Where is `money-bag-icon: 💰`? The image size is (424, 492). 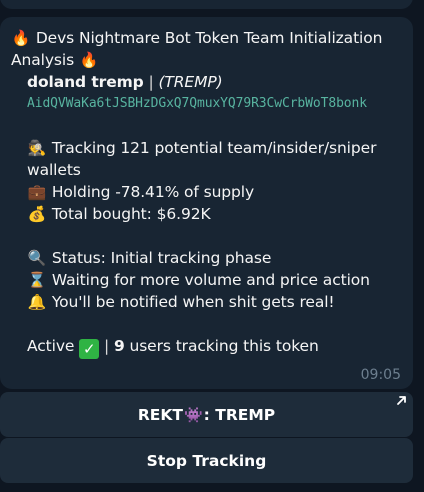
money-bag-icon: 💰 is located at coordinates (37, 214).